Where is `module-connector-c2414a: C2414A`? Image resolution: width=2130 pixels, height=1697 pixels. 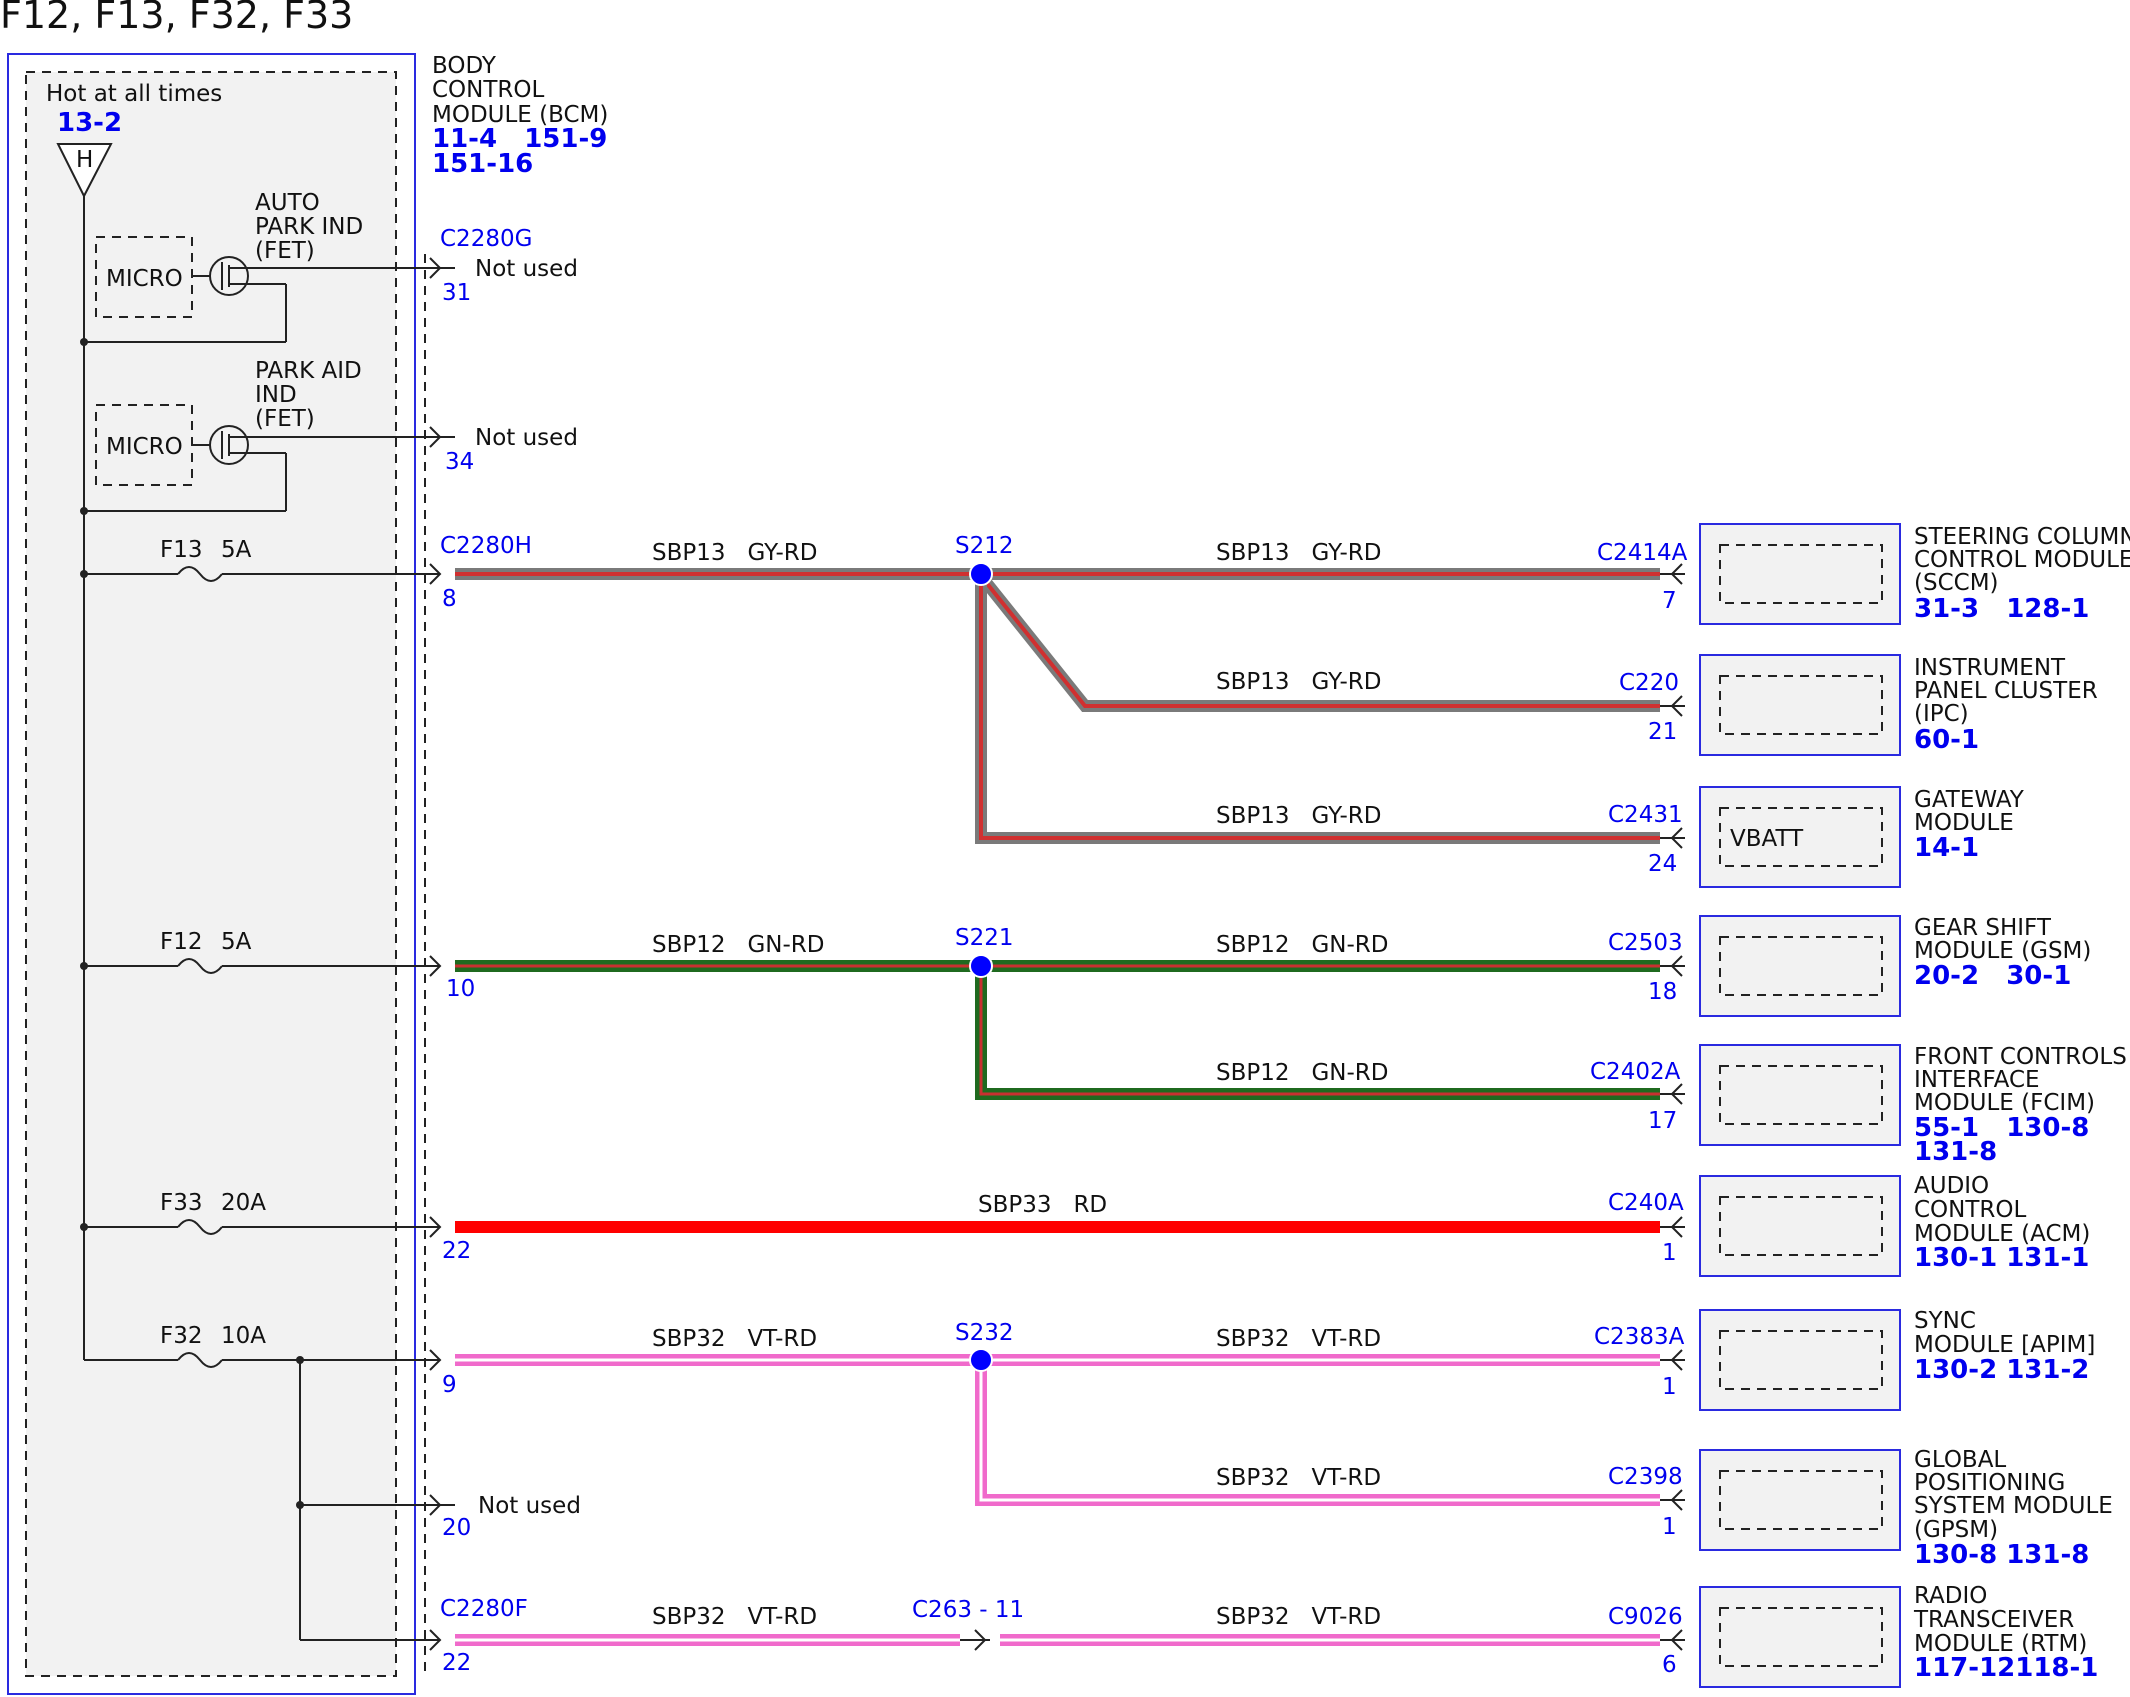 module-connector-c2414a: C2414A is located at coordinates (1642, 553).